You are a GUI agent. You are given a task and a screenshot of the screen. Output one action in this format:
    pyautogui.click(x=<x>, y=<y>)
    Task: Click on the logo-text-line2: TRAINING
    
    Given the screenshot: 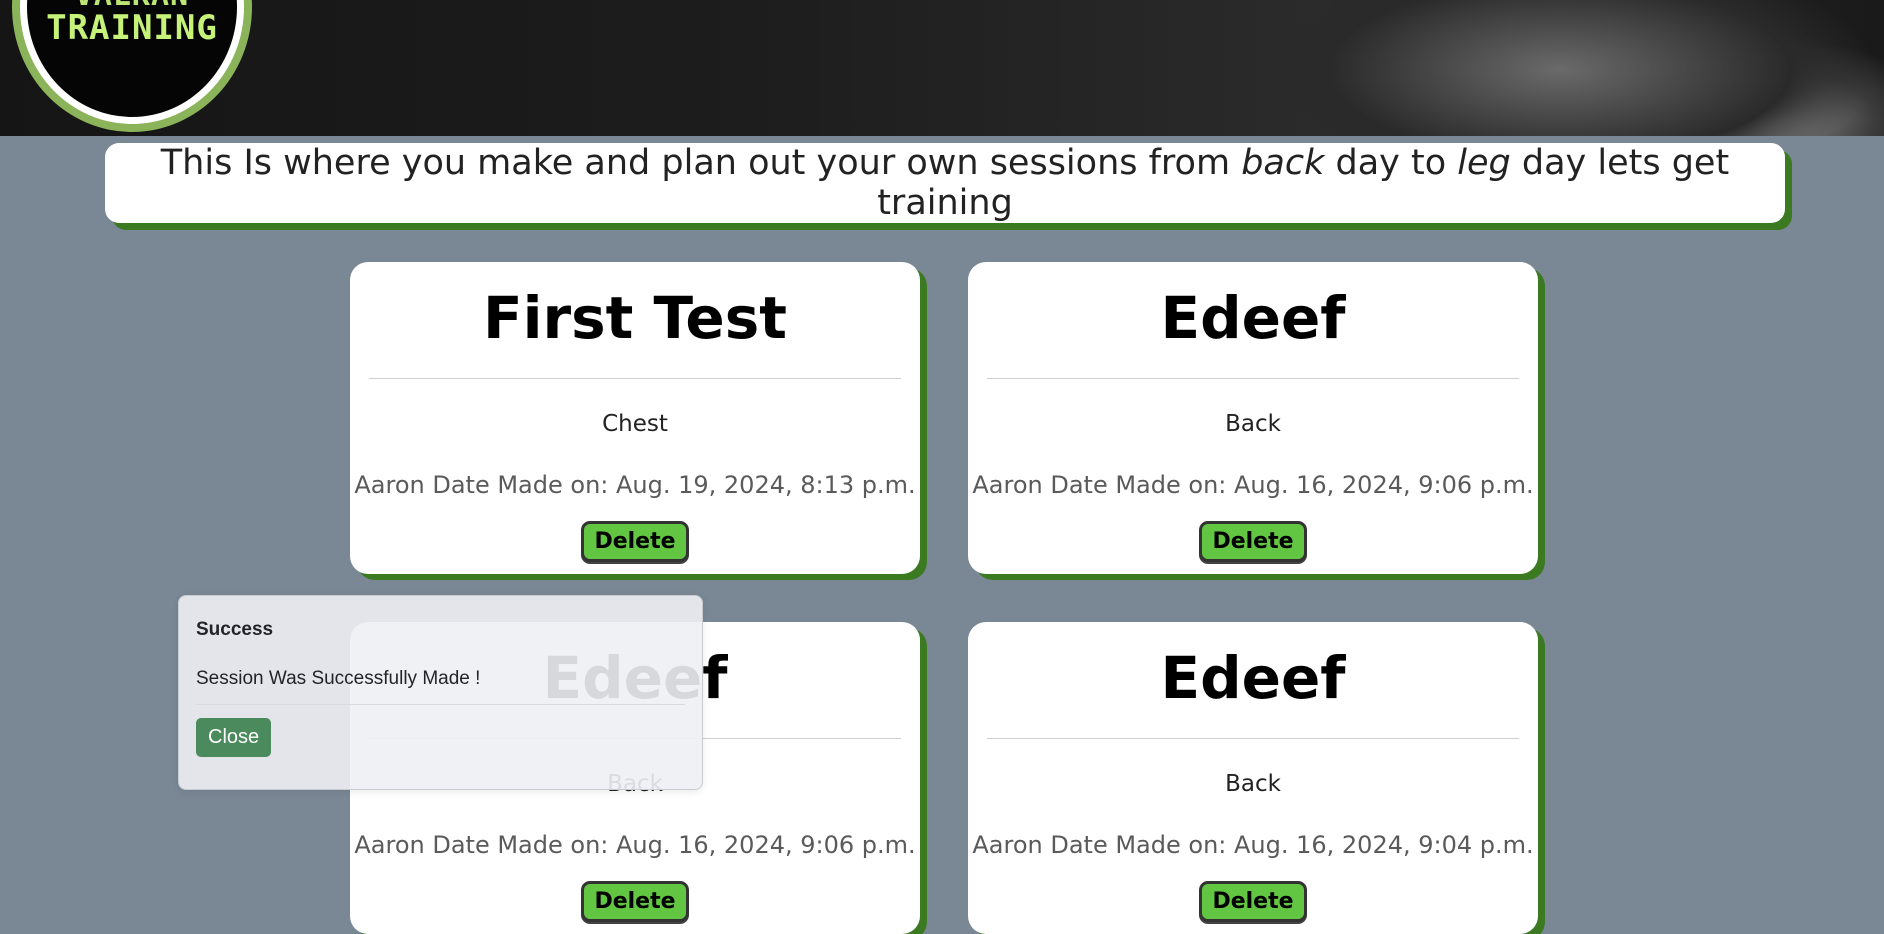 What is the action you would take?
    pyautogui.click(x=132, y=28)
    